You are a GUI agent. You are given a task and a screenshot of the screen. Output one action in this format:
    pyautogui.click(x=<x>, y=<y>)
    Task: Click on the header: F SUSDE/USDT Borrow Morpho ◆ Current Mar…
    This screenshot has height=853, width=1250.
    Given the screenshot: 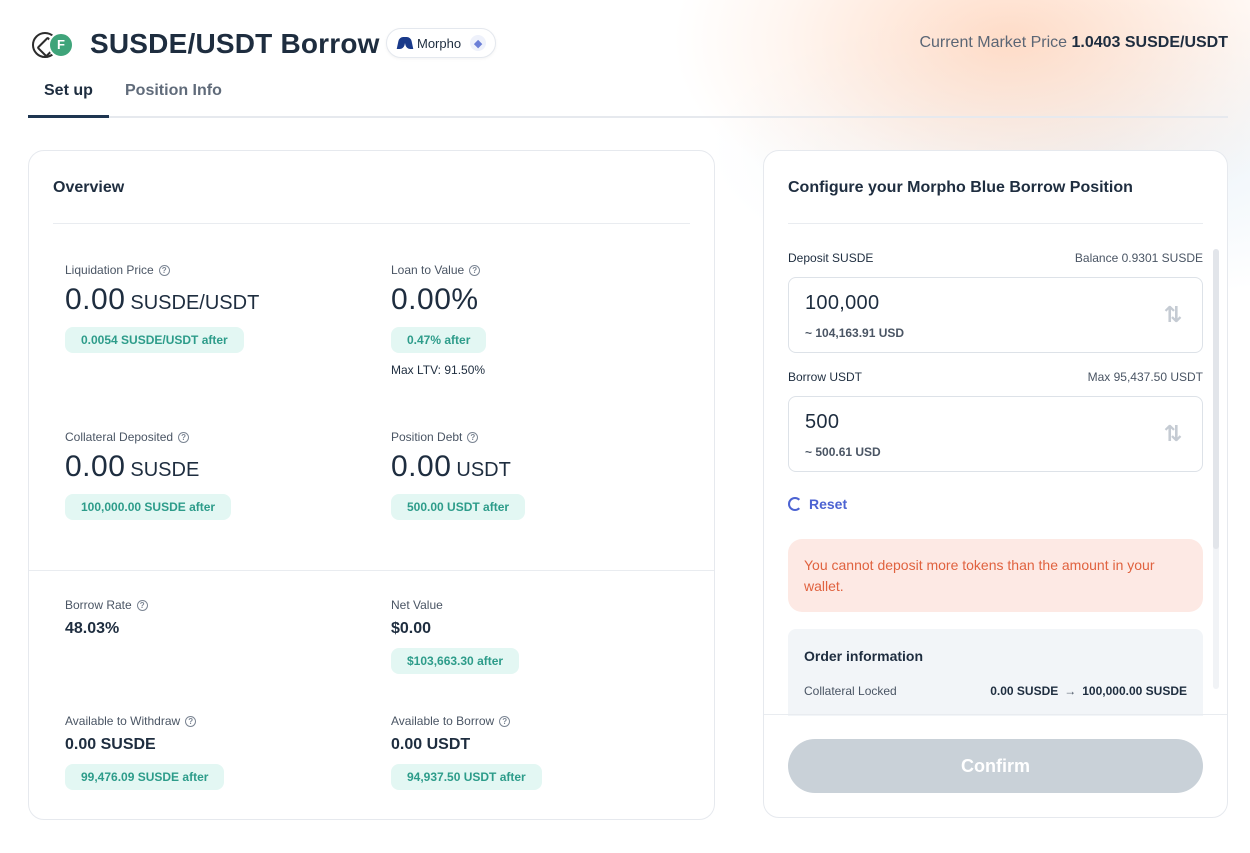 What is the action you would take?
    pyautogui.click(x=628, y=44)
    